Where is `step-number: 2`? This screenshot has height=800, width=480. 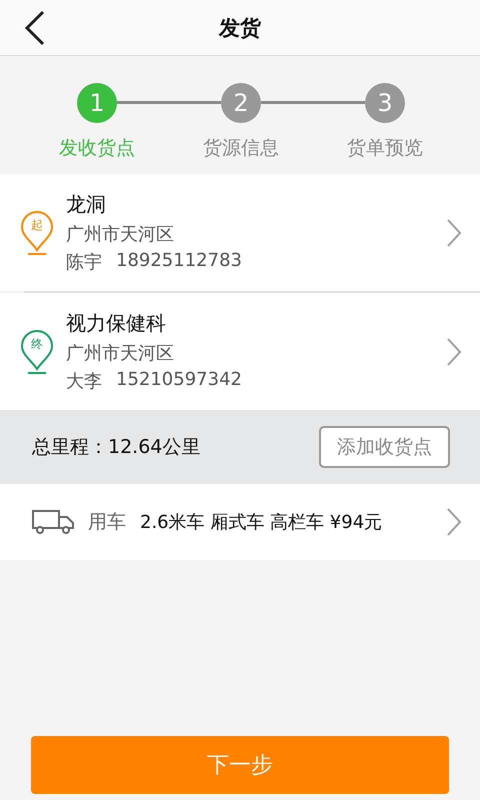
step-number: 2 is located at coordinates (241, 103).